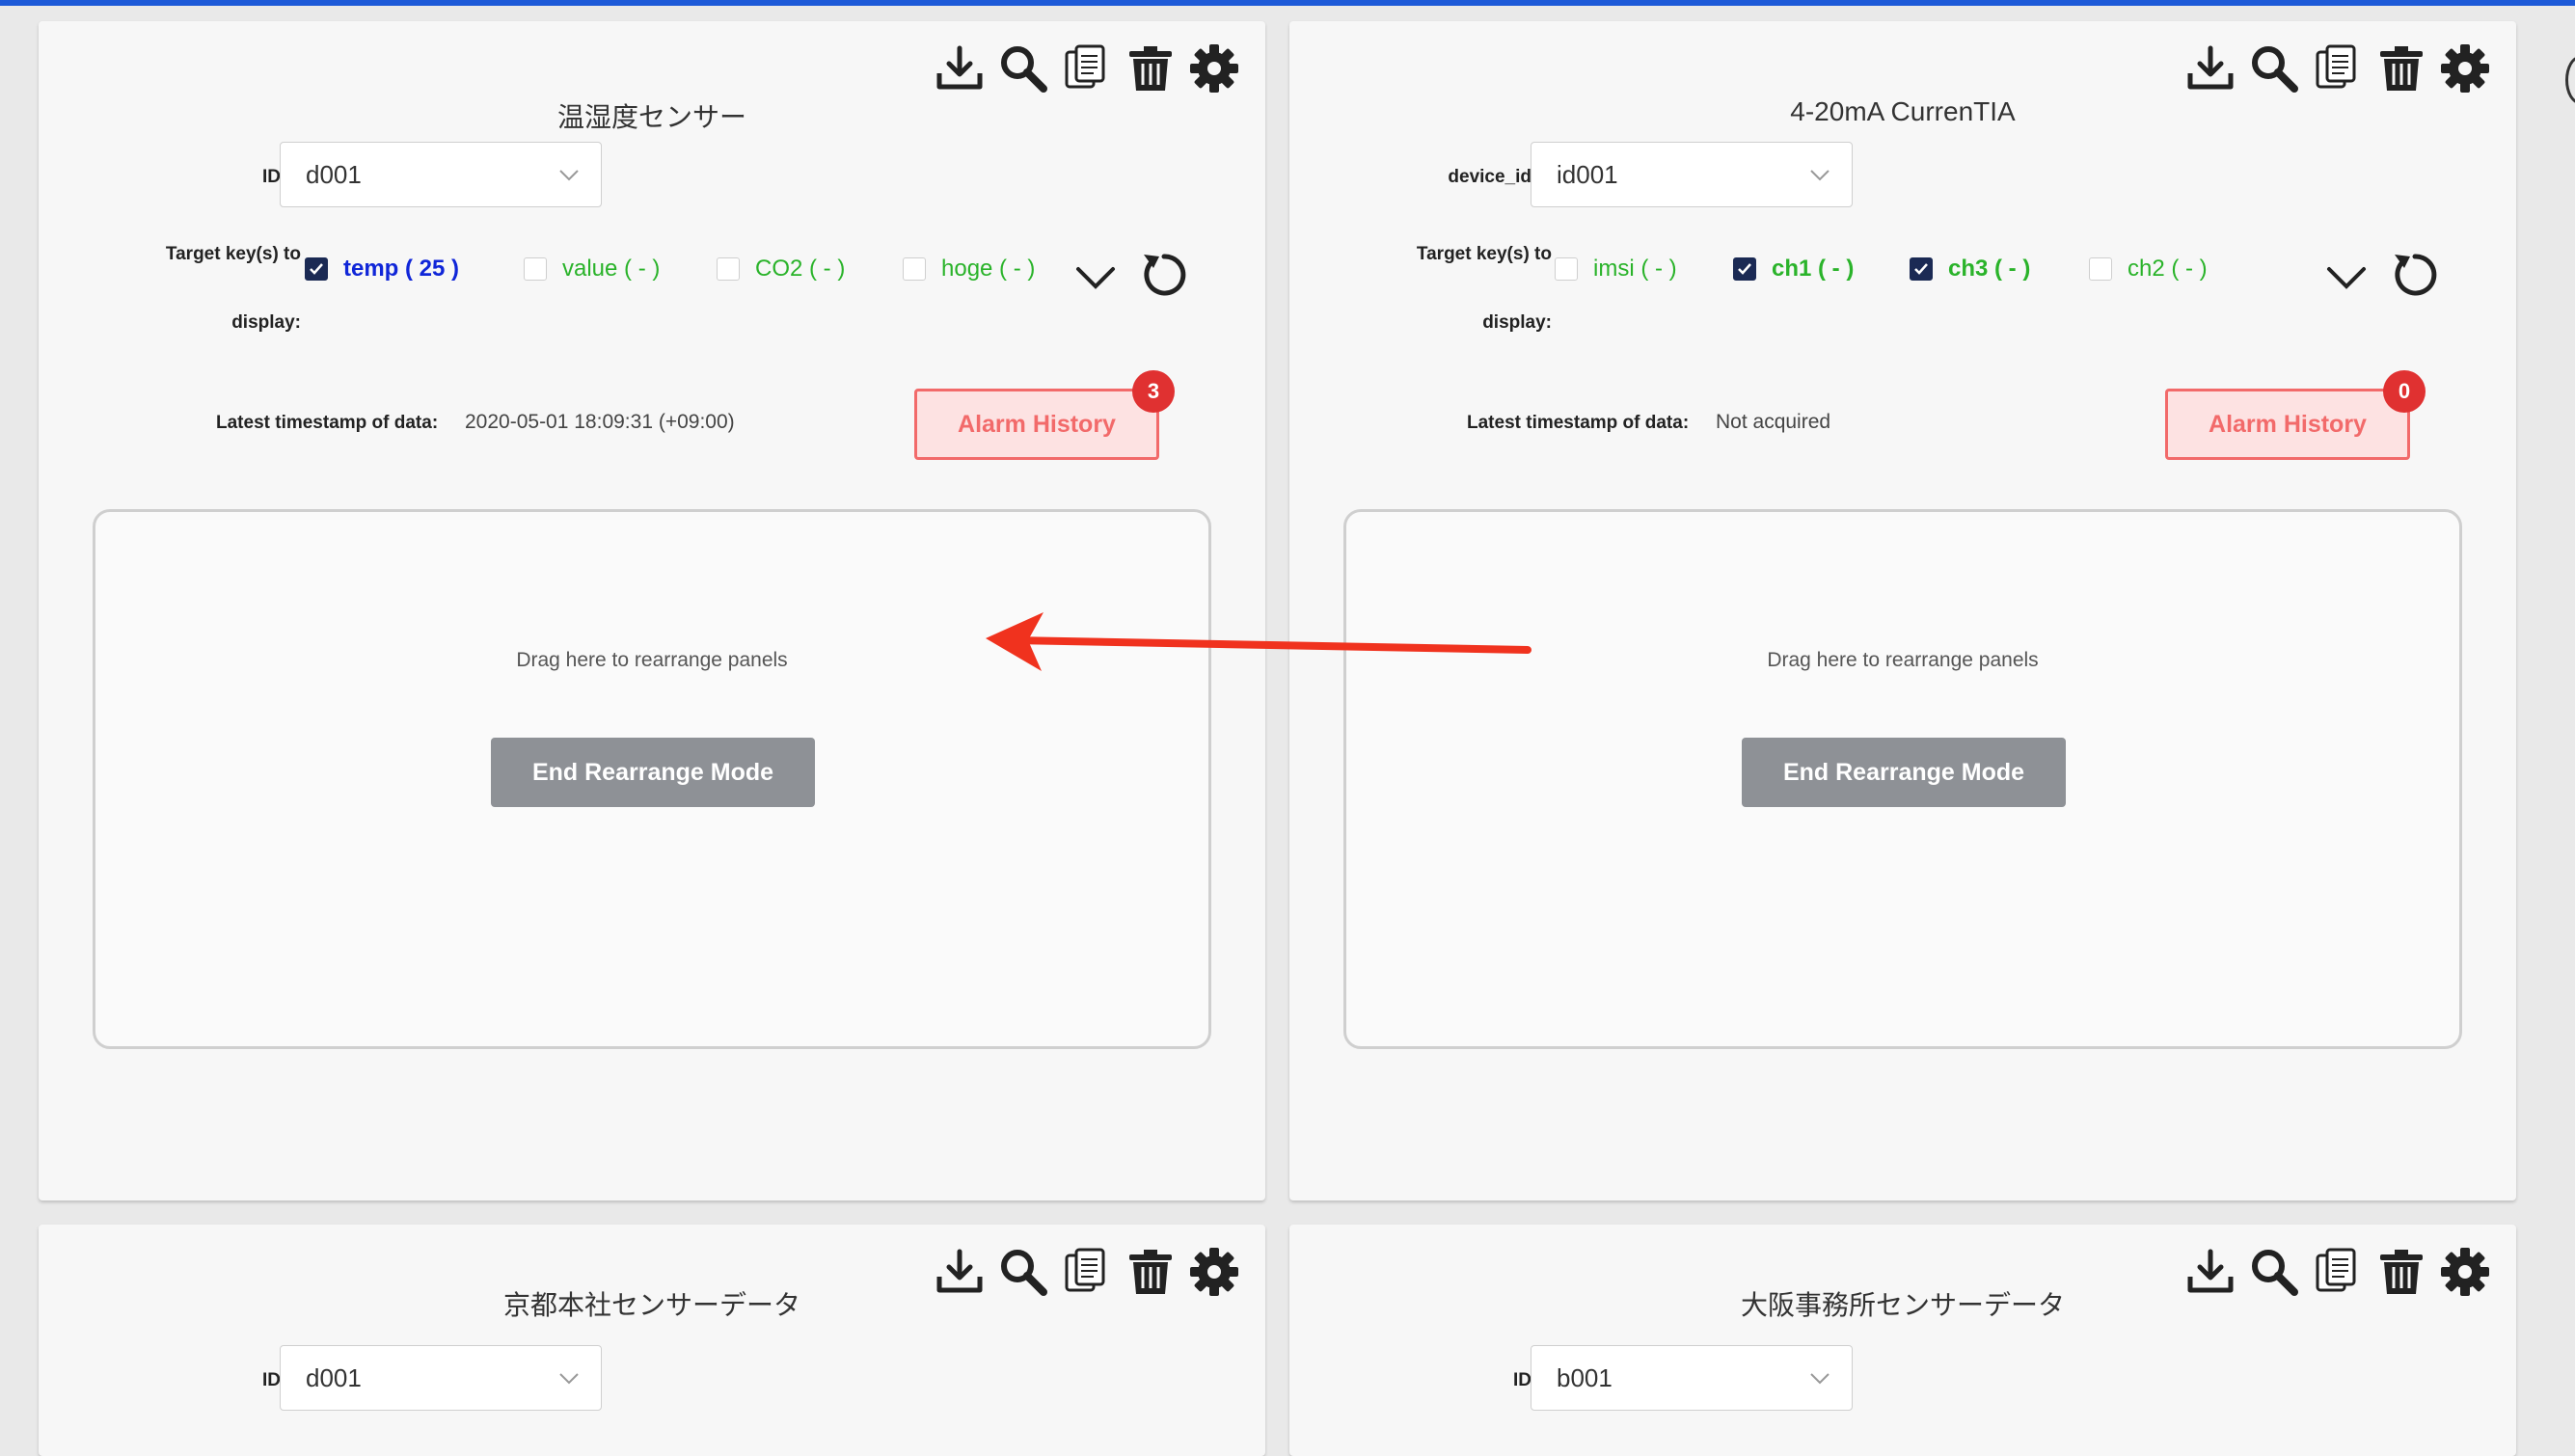  I want to click on panel-title: 大阪事務所センサーデータ, so click(1902, 1305).